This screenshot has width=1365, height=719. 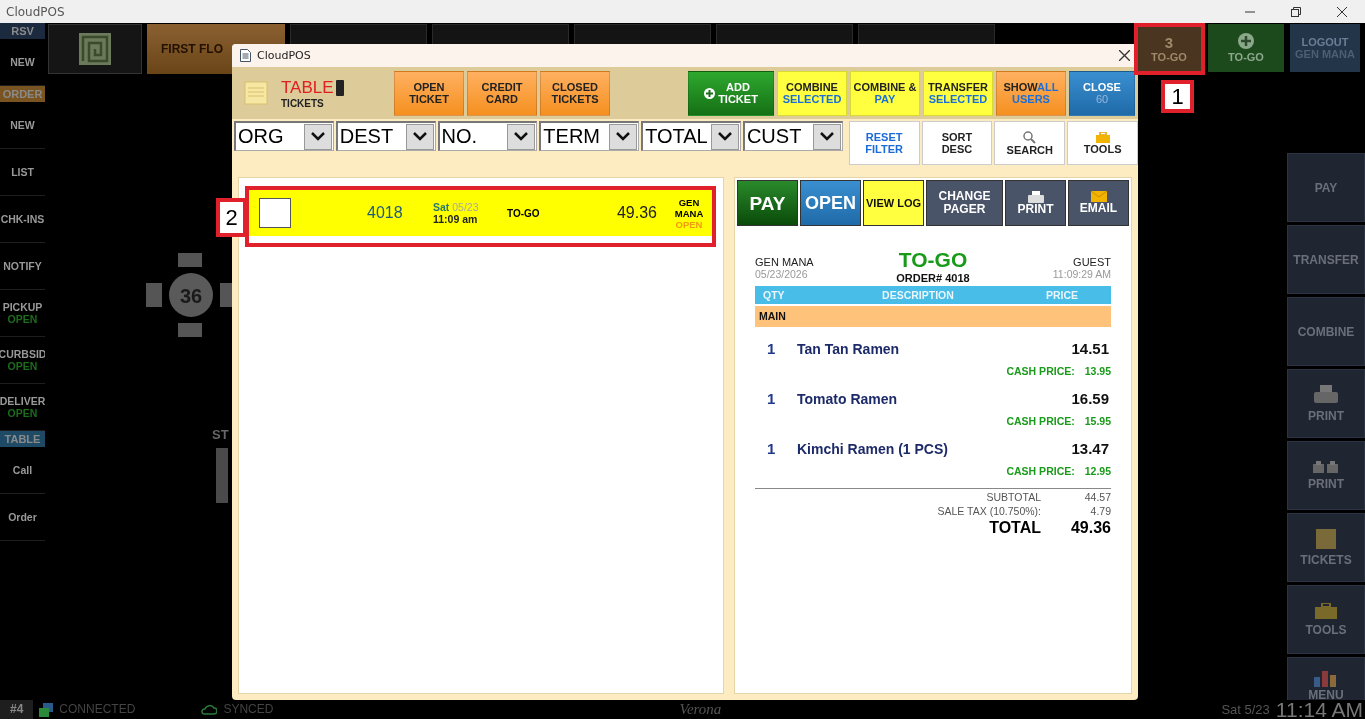 What do you see at coordinates (1081, 274) in the screenshot?
I see `order-time: 11:09:29 AM` at bounding box center [1081, 274].